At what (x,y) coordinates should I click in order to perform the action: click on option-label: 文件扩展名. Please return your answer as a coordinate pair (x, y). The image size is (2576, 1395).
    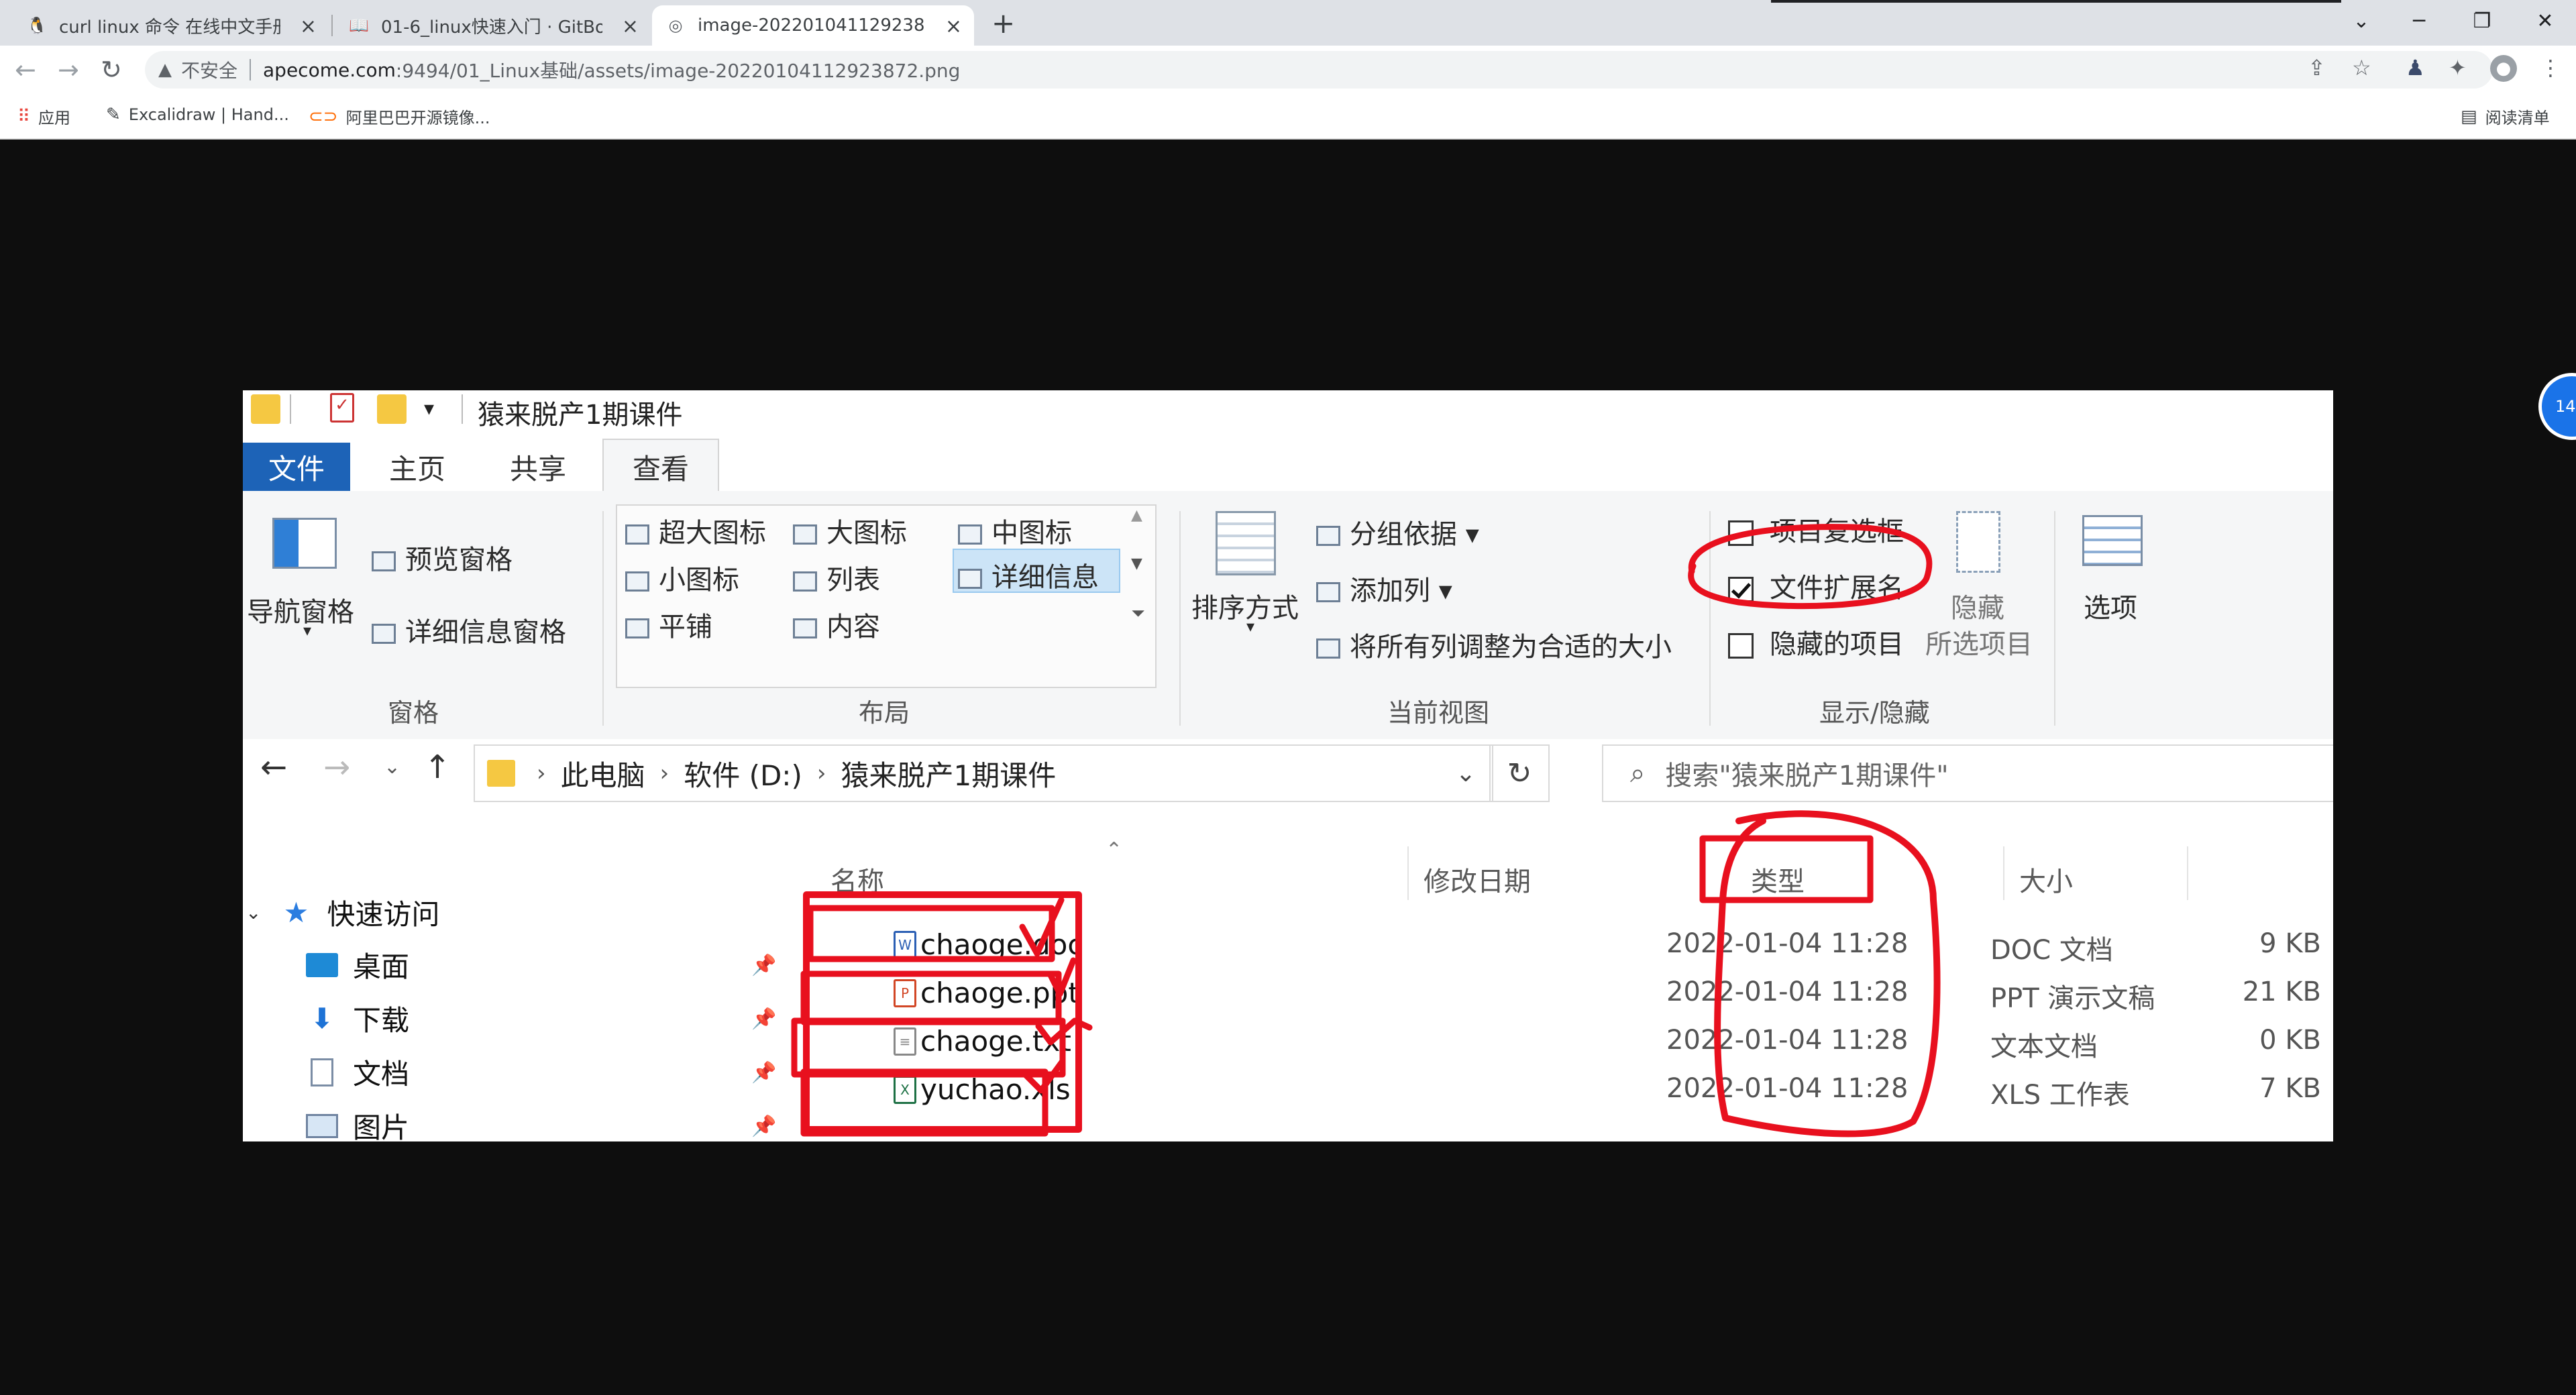
    Looking at the image, I should click on (1837, 588).